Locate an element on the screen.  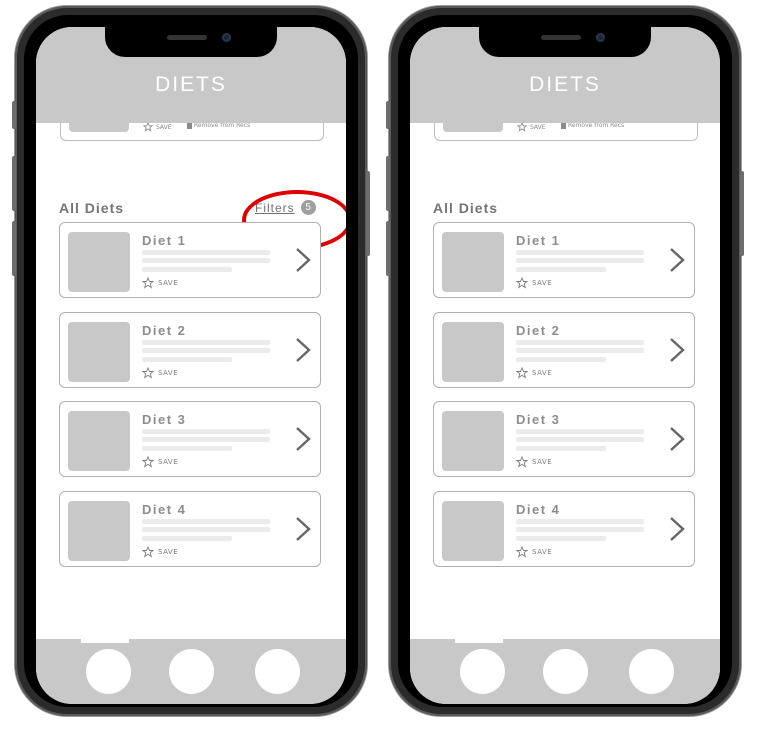
speaker is located at coordinates (187, 37).